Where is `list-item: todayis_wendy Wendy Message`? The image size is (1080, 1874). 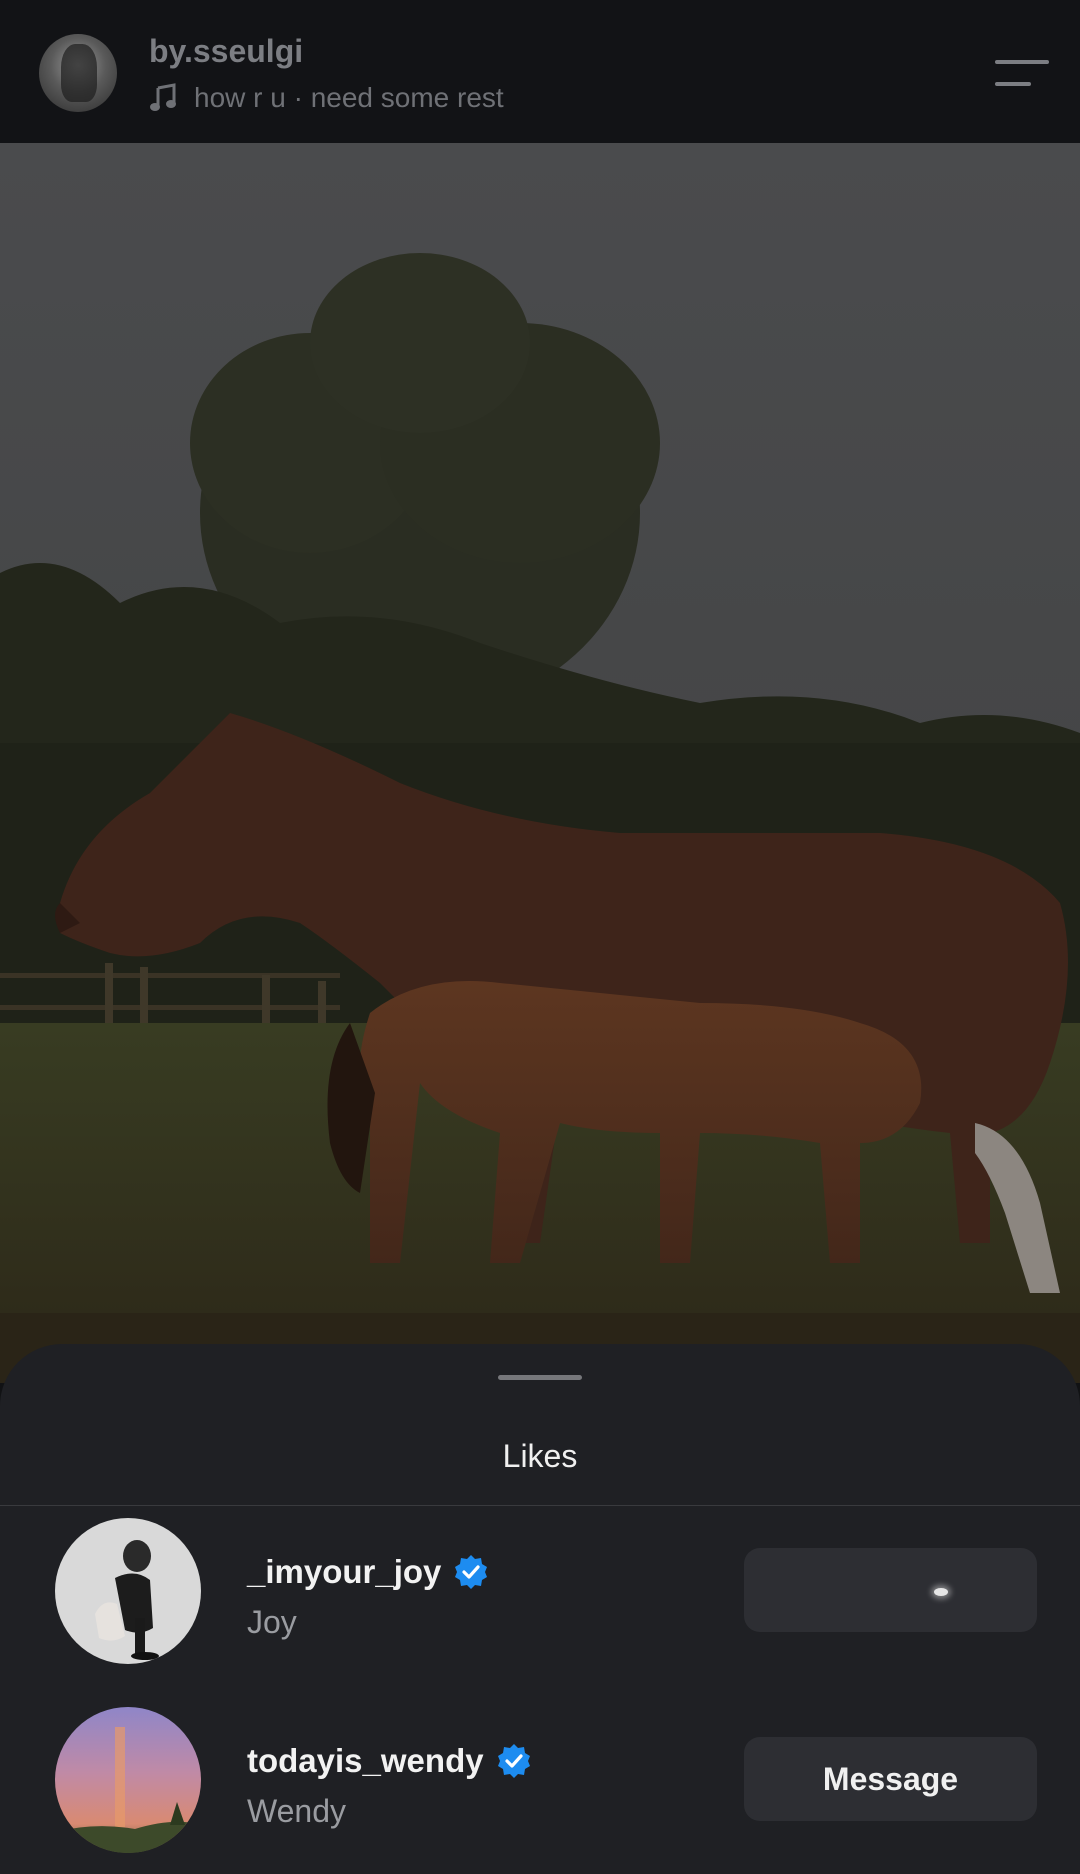
list-item: todayis_wendy Wendy Message is located at coordinates (540, 1782).